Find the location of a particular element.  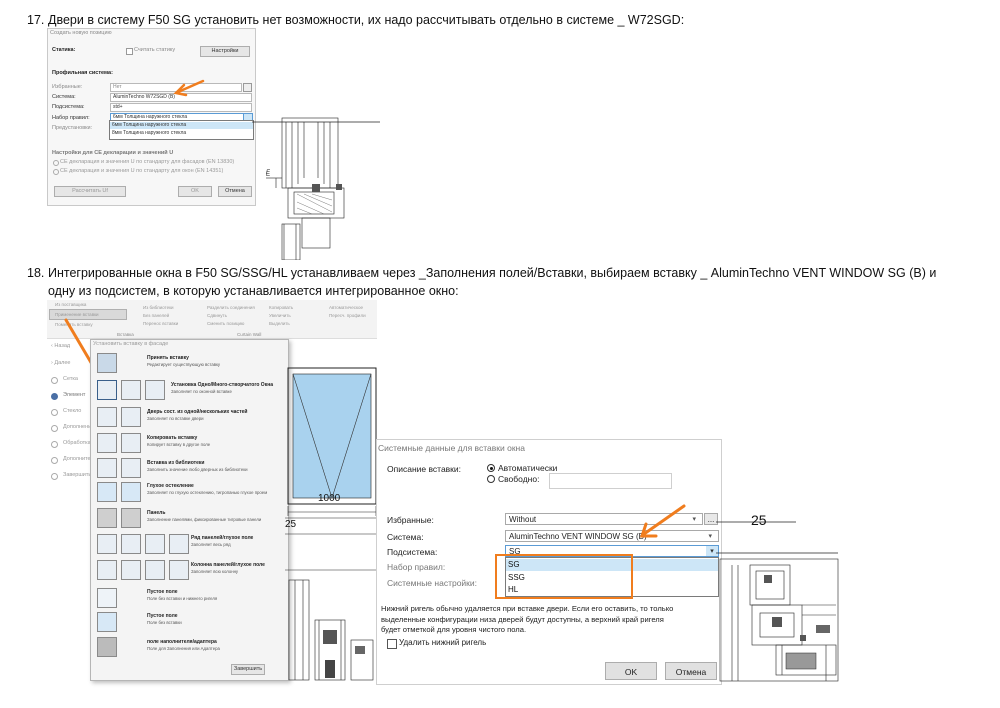

glazing-alt-icon is located at coordinates (131, 492).